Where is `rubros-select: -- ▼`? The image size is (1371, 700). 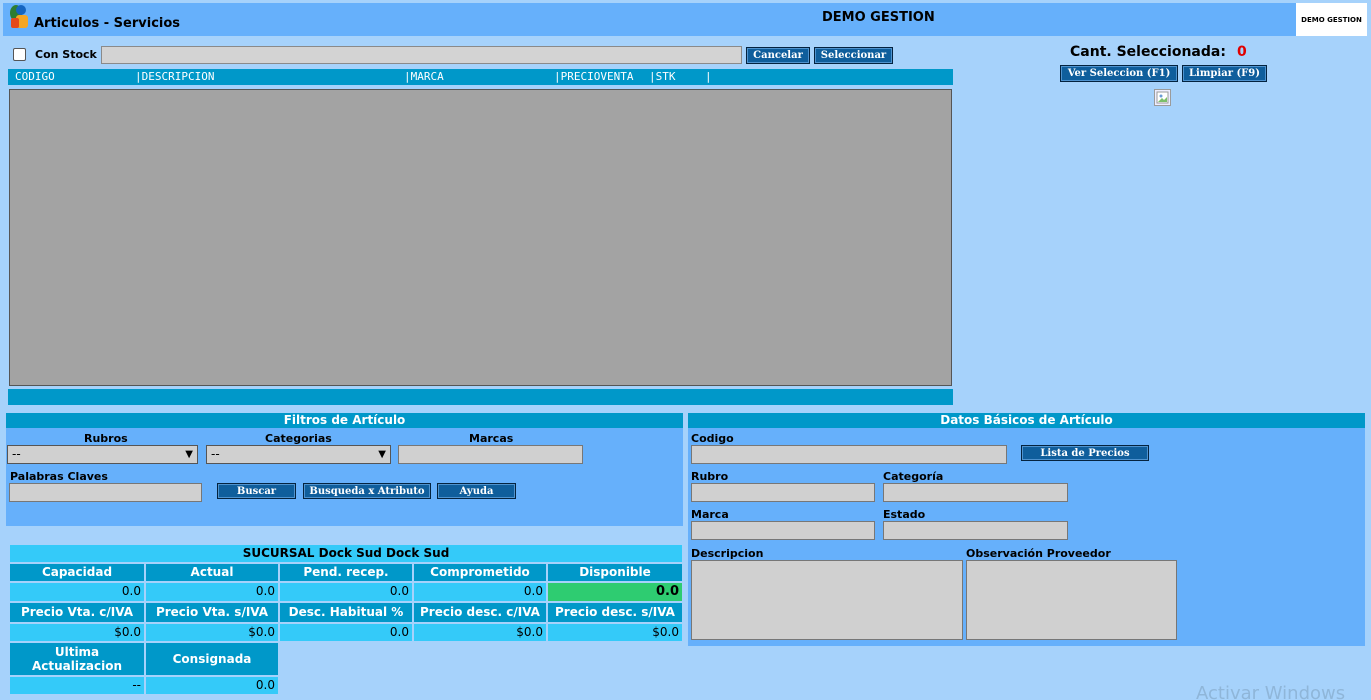 rubros-select: -- ▼ is located at coordinates (102, 454).